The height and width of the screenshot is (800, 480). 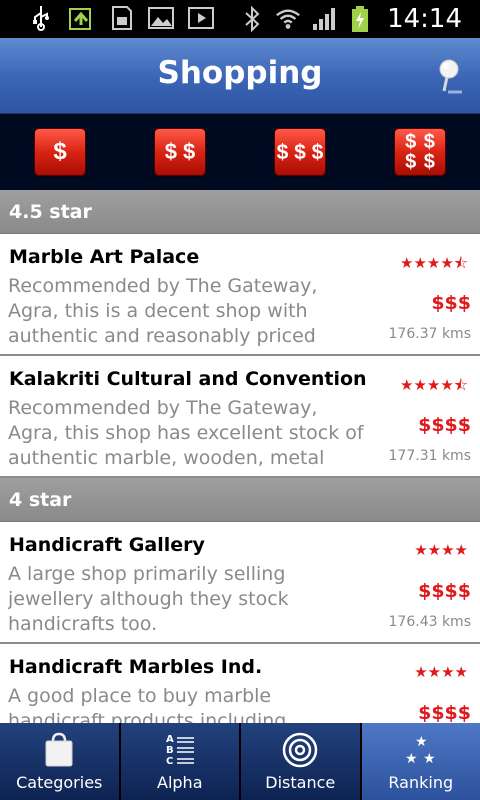 I want to click on tab-label: Categories, so click(x=59, y=782).